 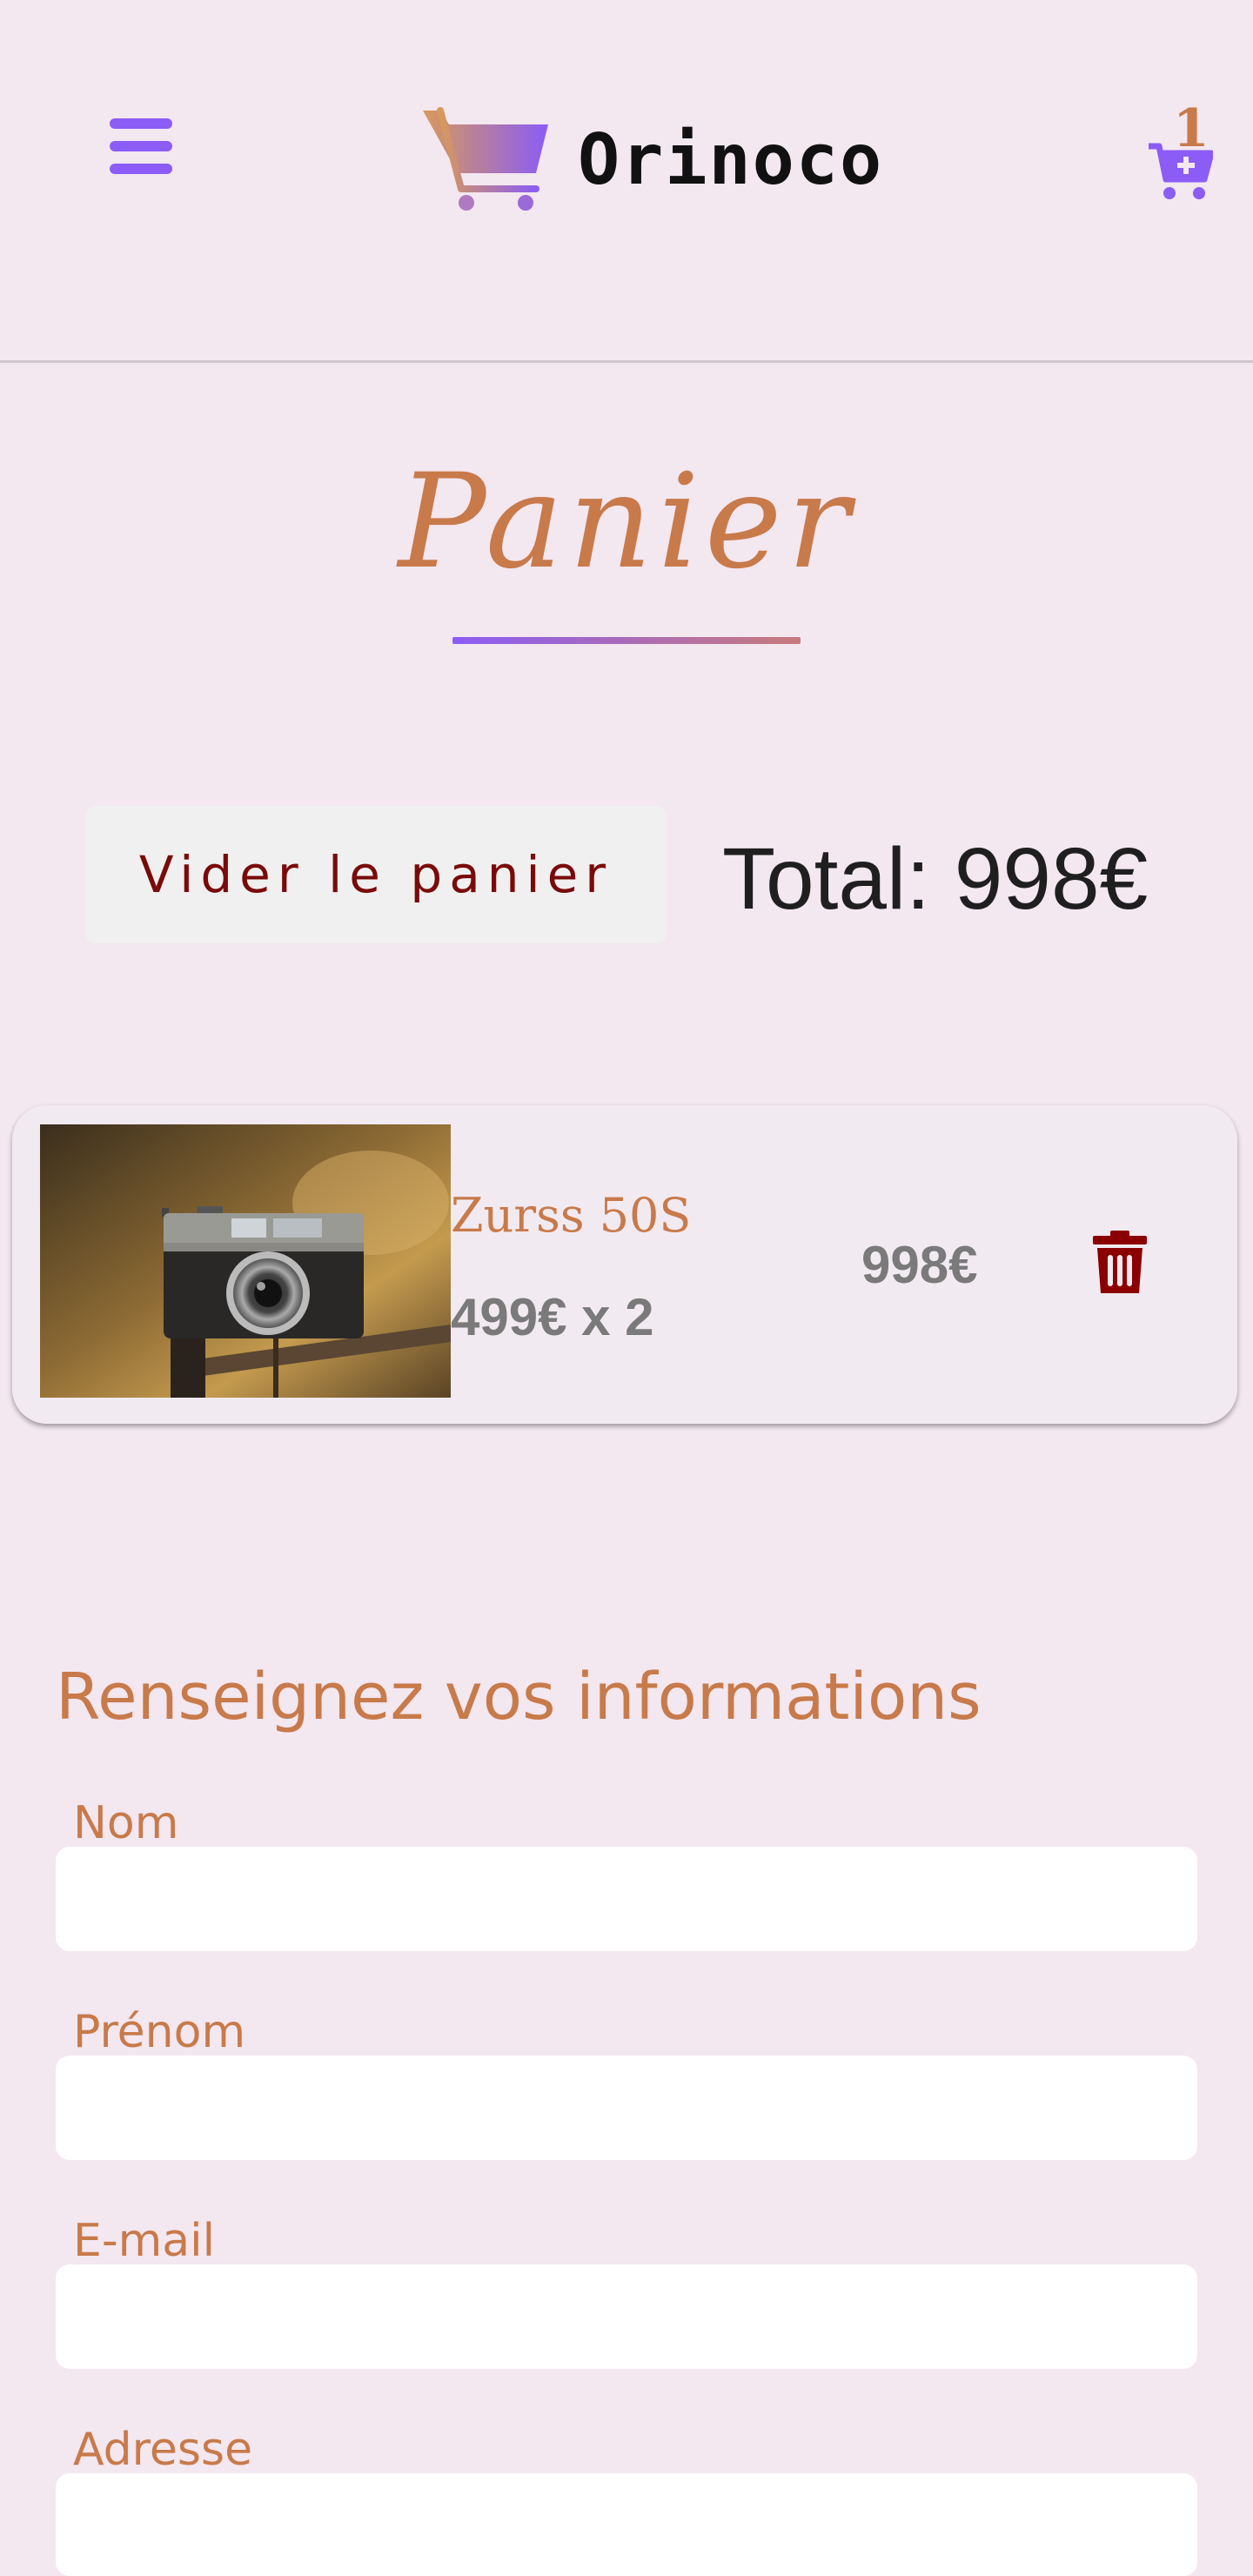 What do you see at coordinates (626, 2316) in the screenshot?
I see `email-input` at bounding box center [626, 2316].